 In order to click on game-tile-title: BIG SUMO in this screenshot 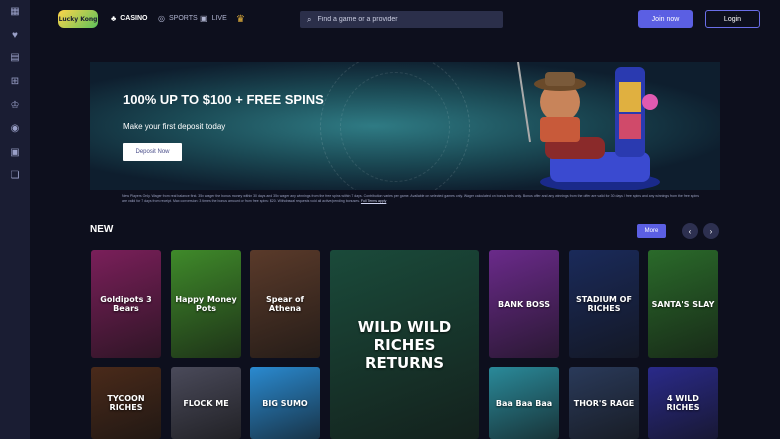, I will do `click(285, 403)`.